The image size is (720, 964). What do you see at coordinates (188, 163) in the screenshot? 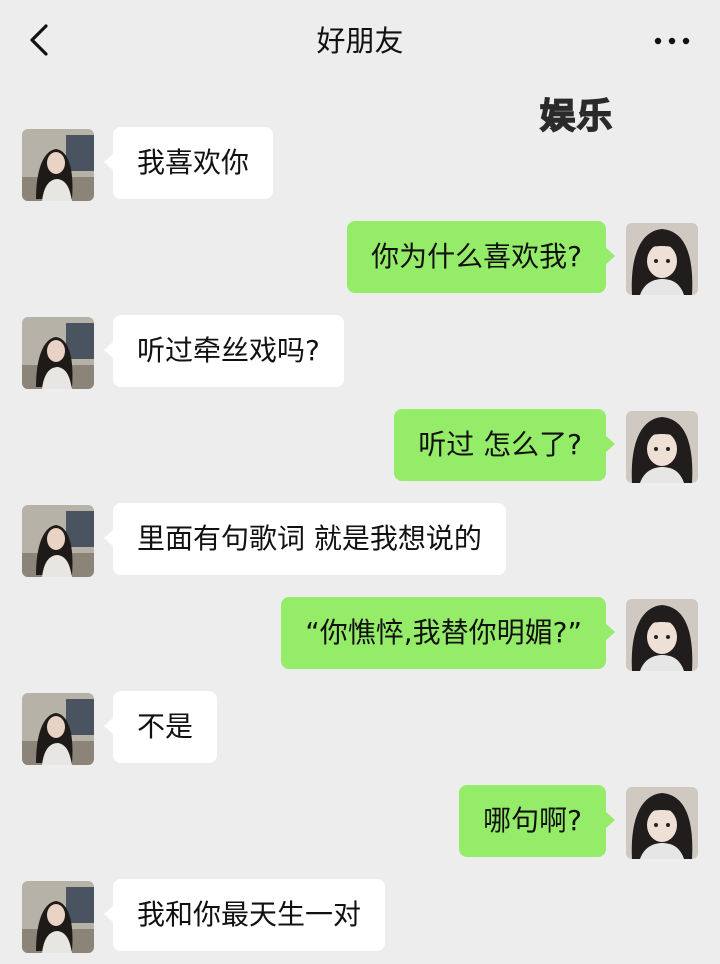
I see `message-bubble: 我喜欢你` at bounding box center [188, 163].